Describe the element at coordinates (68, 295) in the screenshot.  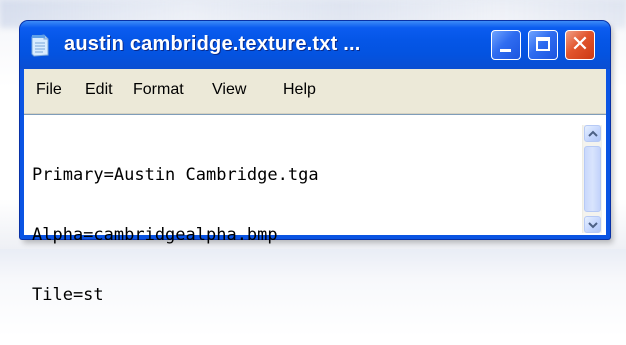
I see `editor-line: Tile=st` at that location.